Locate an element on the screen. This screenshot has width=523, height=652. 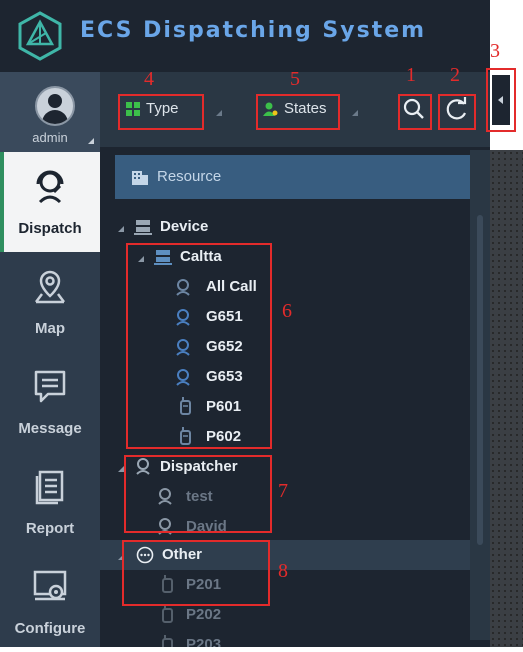
tree-label-terminal: P202 is located at coordinates (204, 614).